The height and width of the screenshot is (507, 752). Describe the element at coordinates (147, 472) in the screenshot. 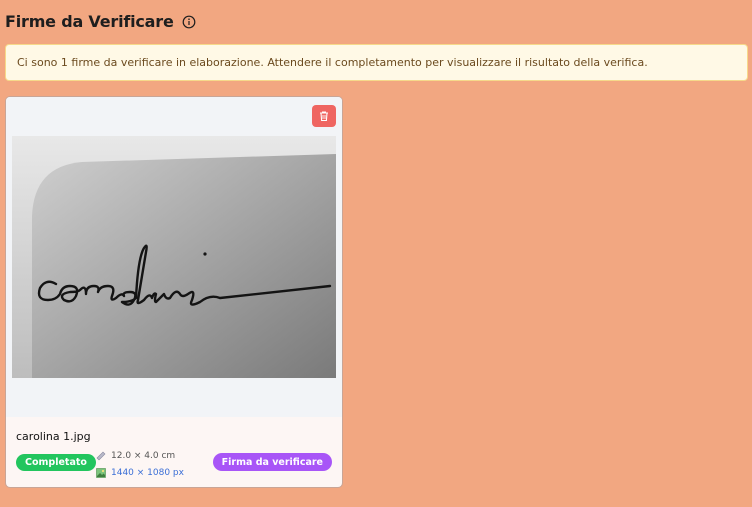

I see `resolution-text: 1440 × 1080 px` at that location.